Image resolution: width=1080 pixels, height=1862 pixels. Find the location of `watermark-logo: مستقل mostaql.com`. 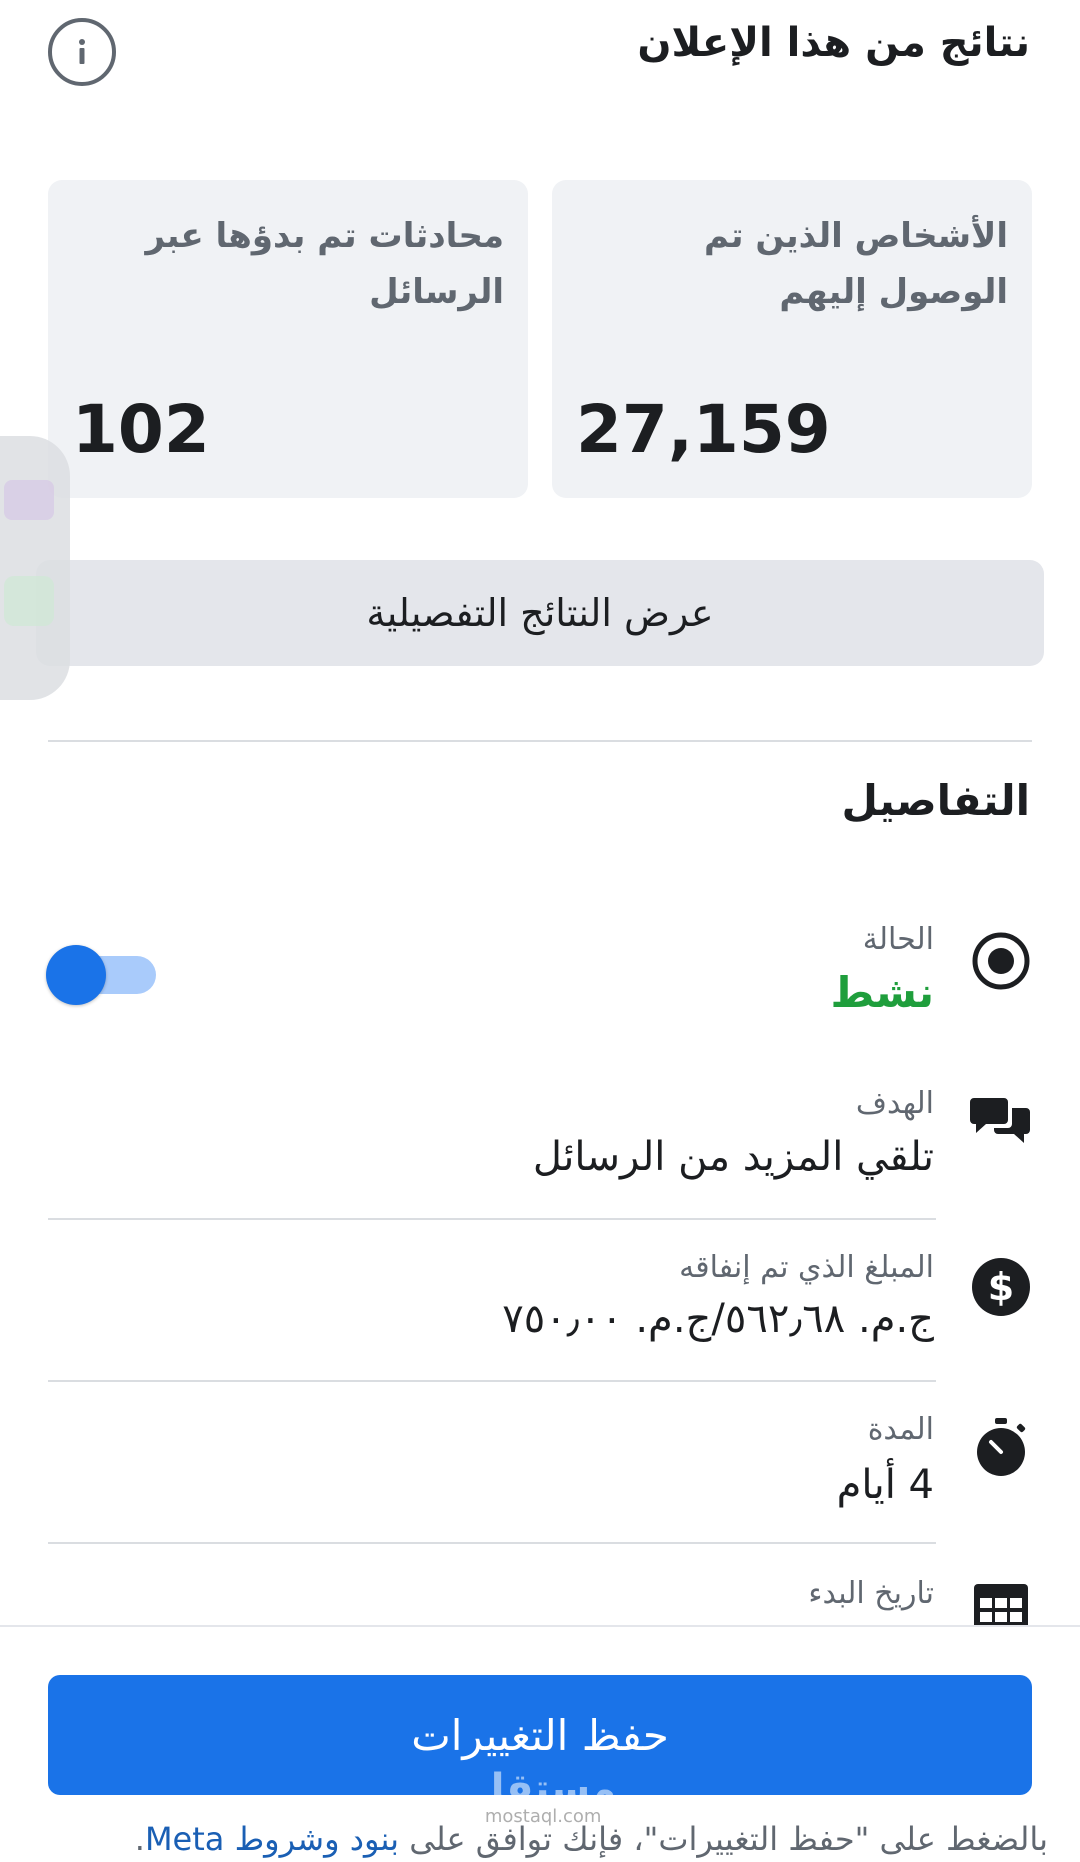

watermark-logo: مستقل mostaql.com is located at coordinates (543, 1796).